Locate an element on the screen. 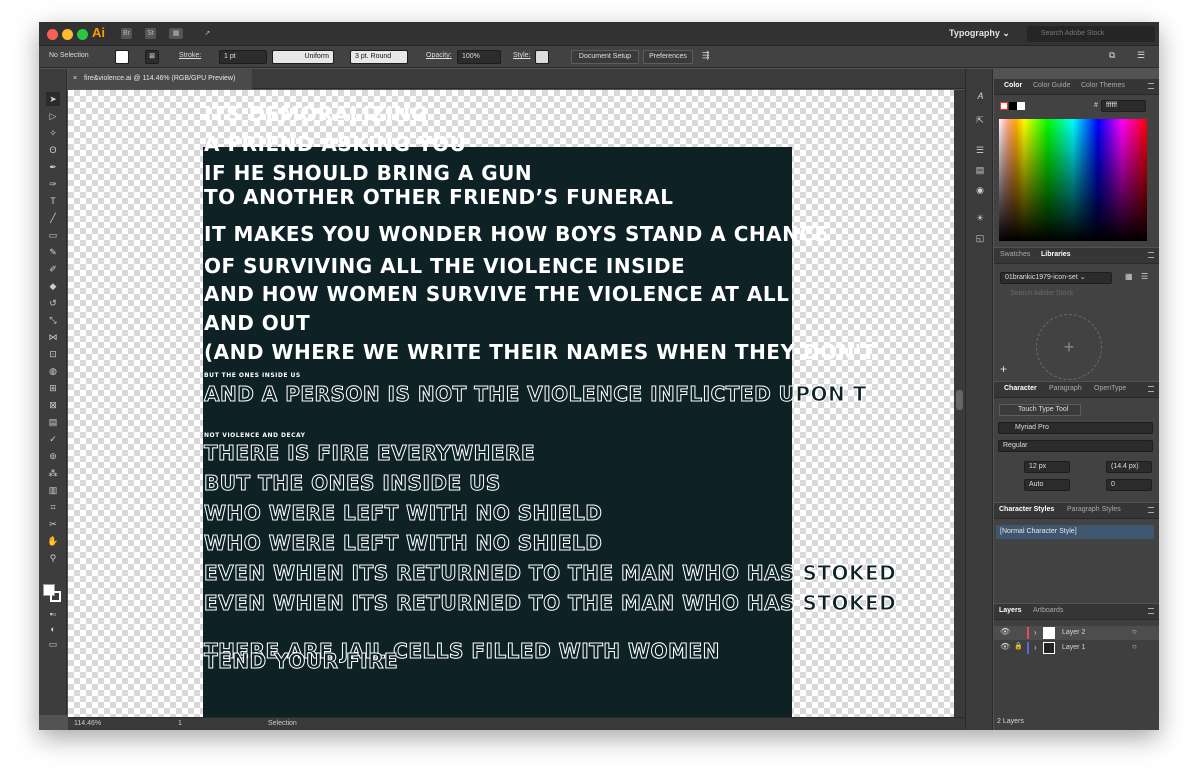  line-tool-icon: ╱ is located at coordinates (53, 218).